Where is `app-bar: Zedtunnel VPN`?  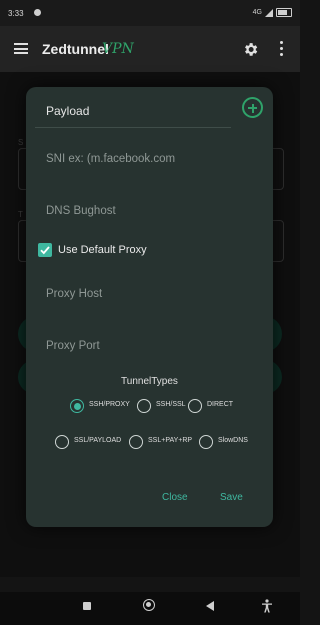
app-bar: Zedtunnel VPN is located at coordinates (150, 49).